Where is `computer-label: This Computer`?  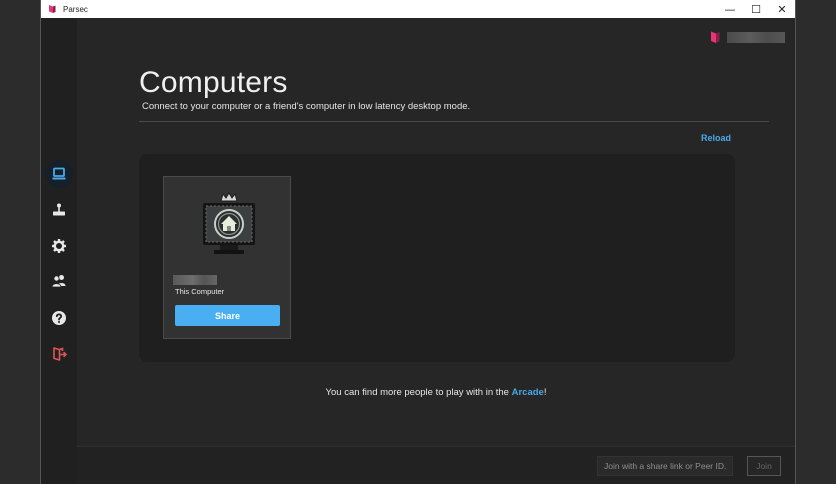 computer-label: This Computer is located at coordinates (200, 291).